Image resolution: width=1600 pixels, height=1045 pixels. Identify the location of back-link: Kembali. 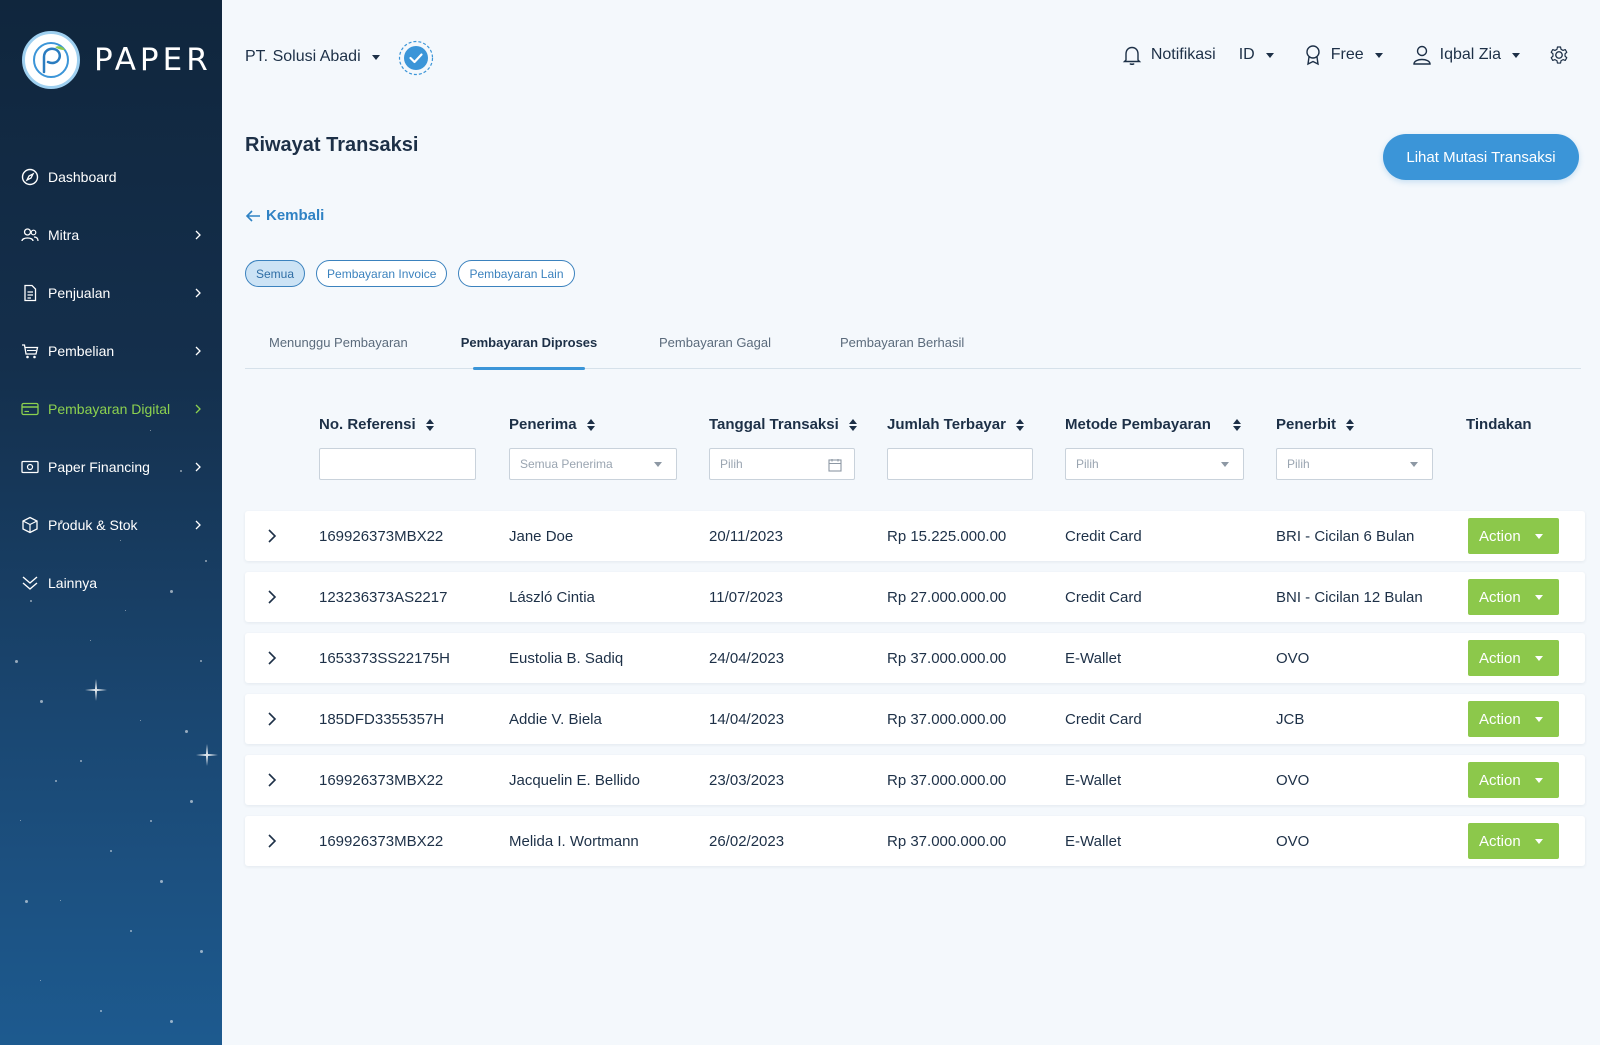
(284, 215).